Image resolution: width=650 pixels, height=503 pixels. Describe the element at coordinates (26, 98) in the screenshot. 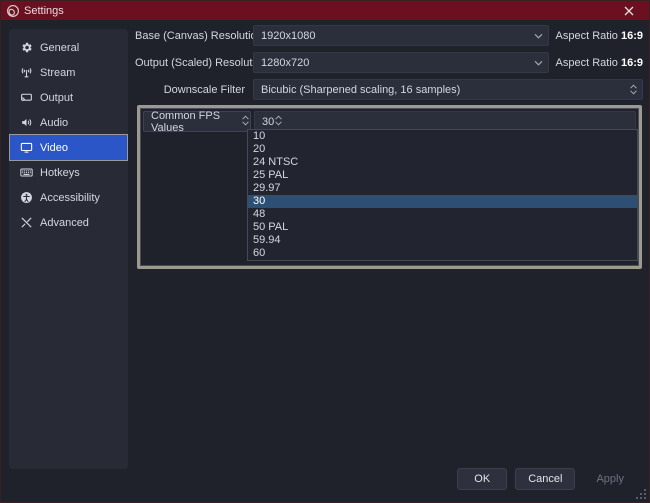

I see `screencast-icon` at that location.